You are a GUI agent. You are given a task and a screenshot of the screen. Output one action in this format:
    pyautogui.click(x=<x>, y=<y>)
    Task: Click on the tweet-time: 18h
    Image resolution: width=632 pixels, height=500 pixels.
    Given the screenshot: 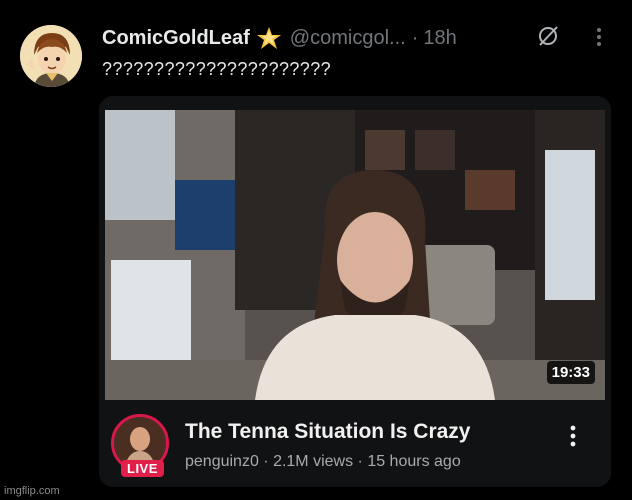 What is the action you would take?
    pyautogui.click(x=439, y=38)
    